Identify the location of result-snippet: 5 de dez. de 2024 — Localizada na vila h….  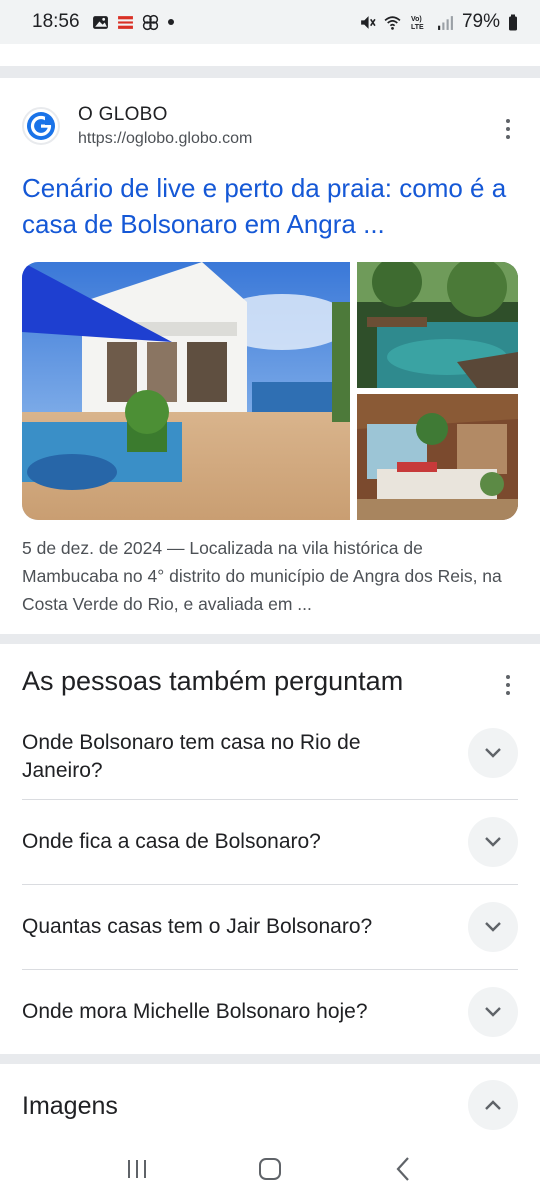
(262, 576).